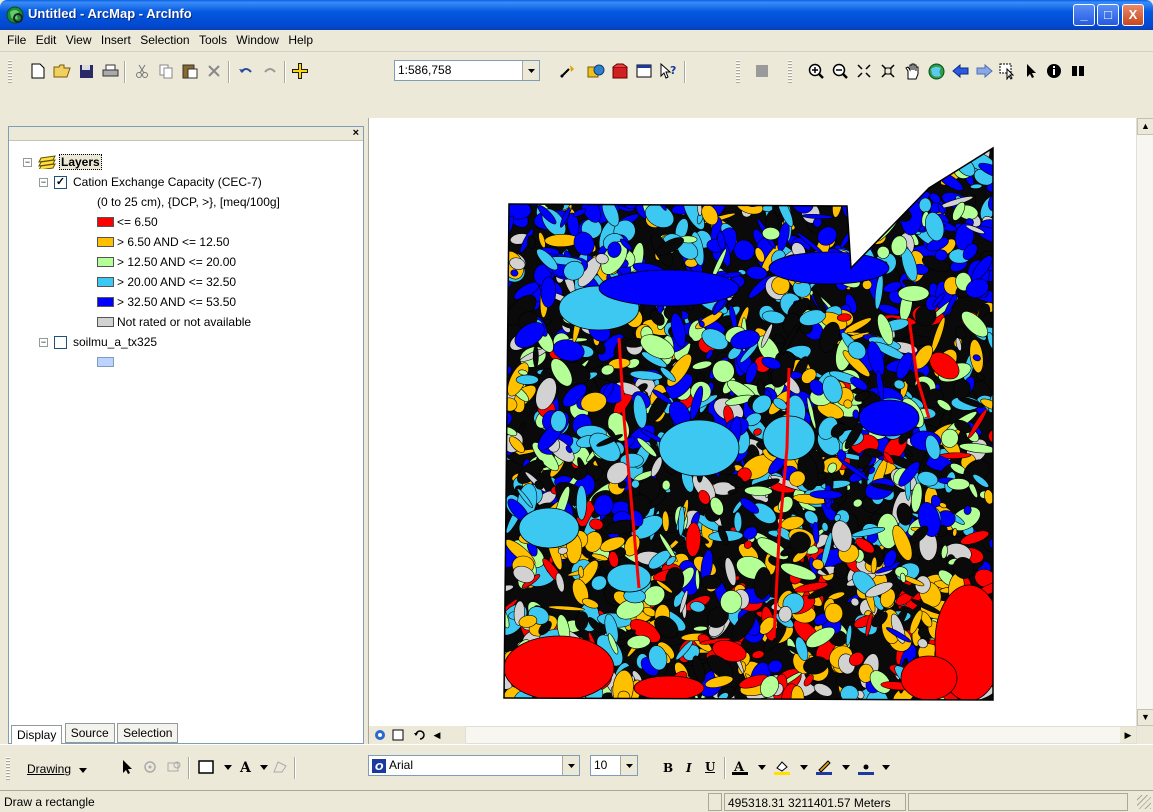 This screenshot has height=812, width=1153. What do you see at coordinates (62, 71) in the screenshot?
I see `open-folder-icon` at bounding box center [62, 71].